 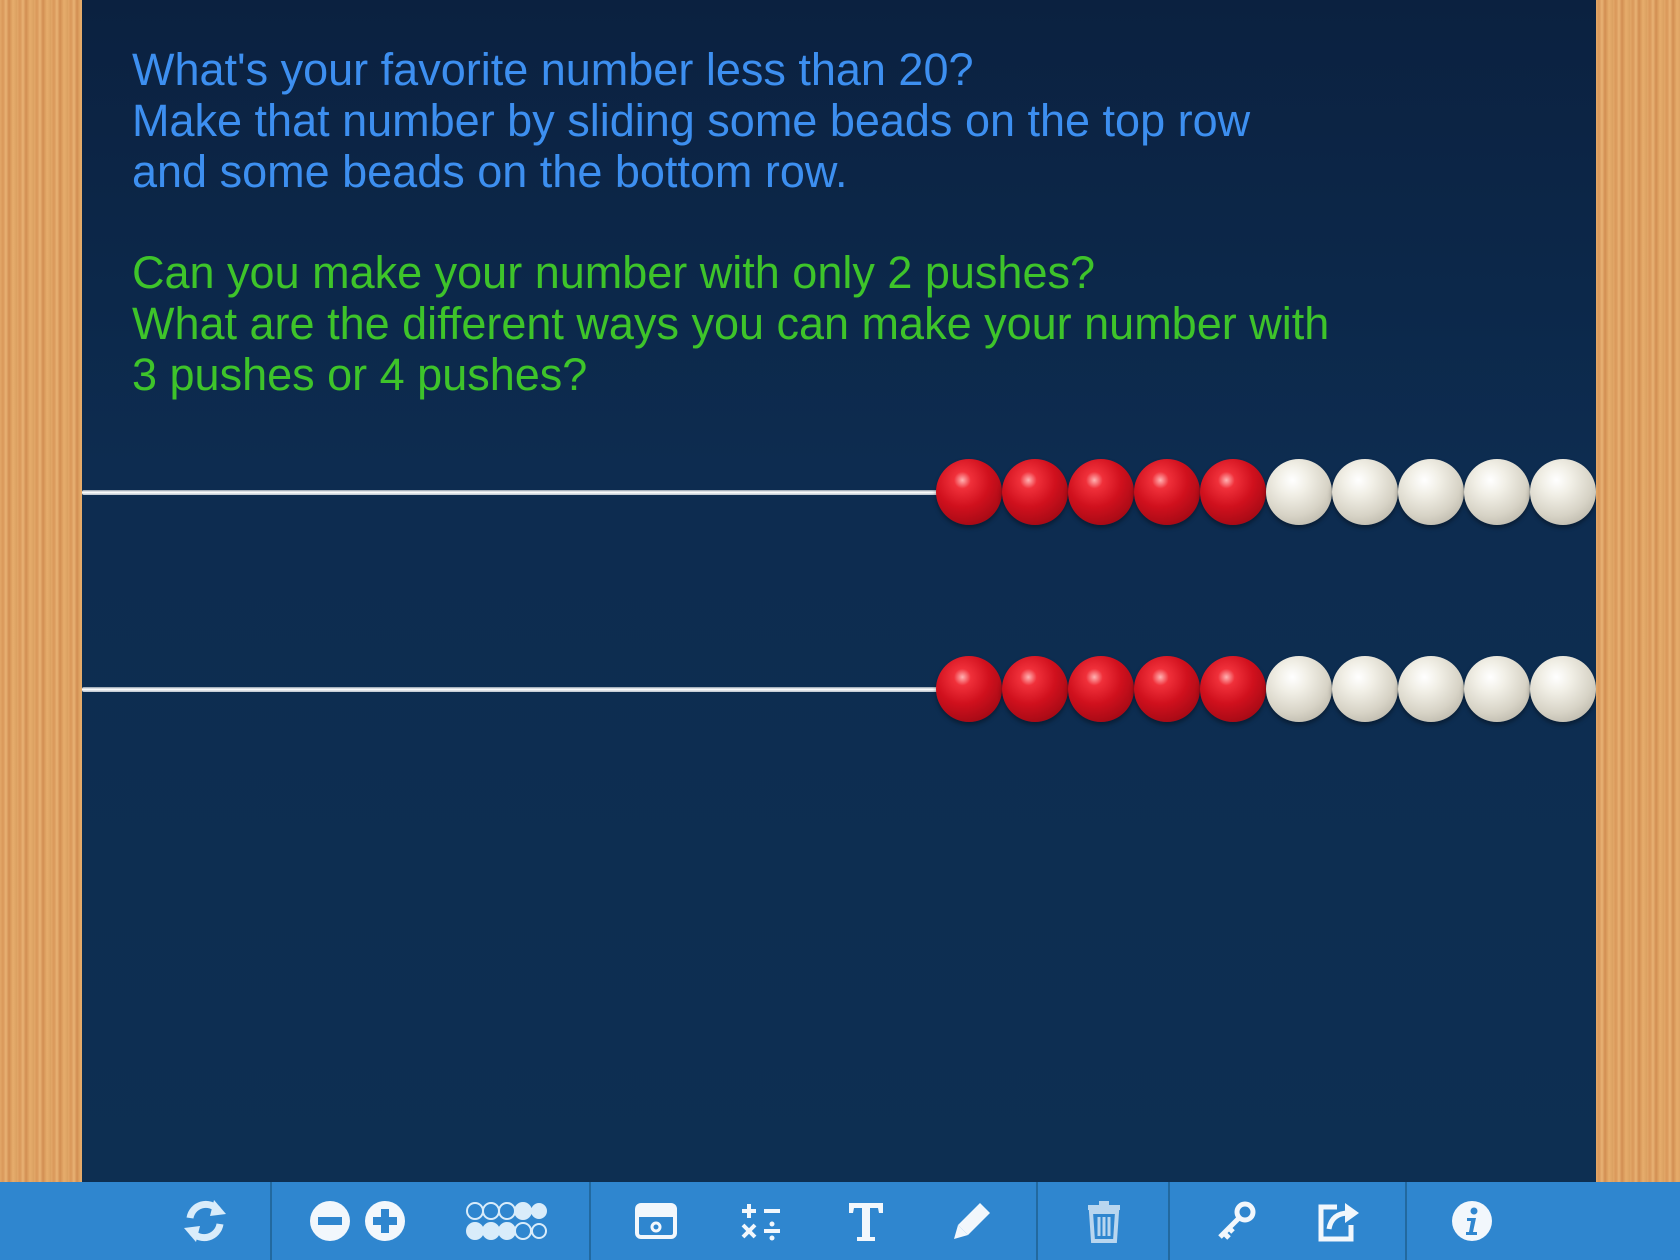 I want to click on add-row-button, so click(x=385, y=1221).